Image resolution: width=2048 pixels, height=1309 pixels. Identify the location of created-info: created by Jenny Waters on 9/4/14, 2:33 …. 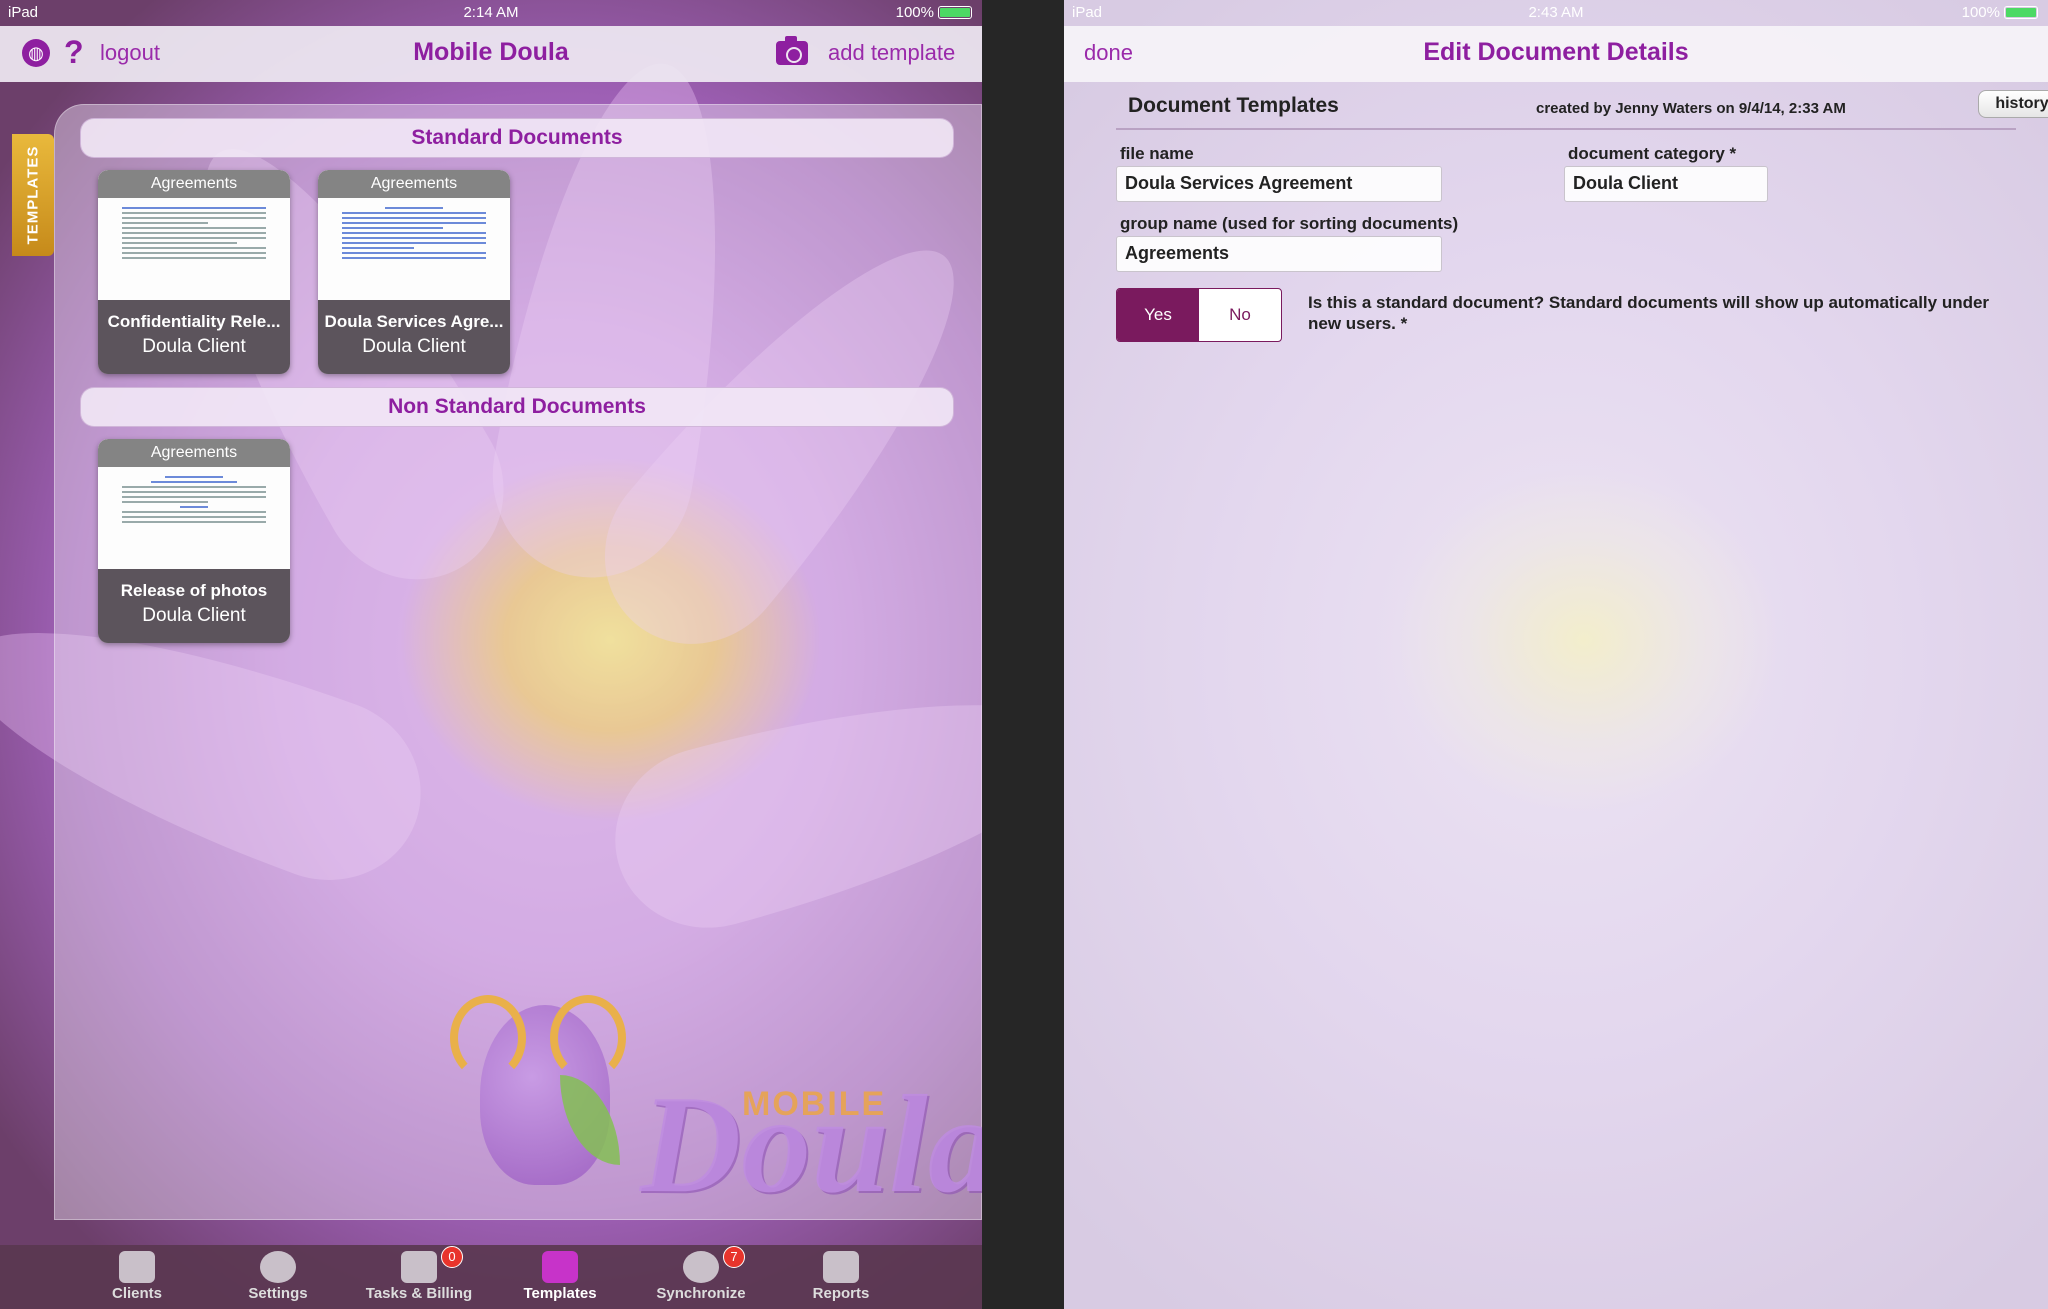
(1691, 108).